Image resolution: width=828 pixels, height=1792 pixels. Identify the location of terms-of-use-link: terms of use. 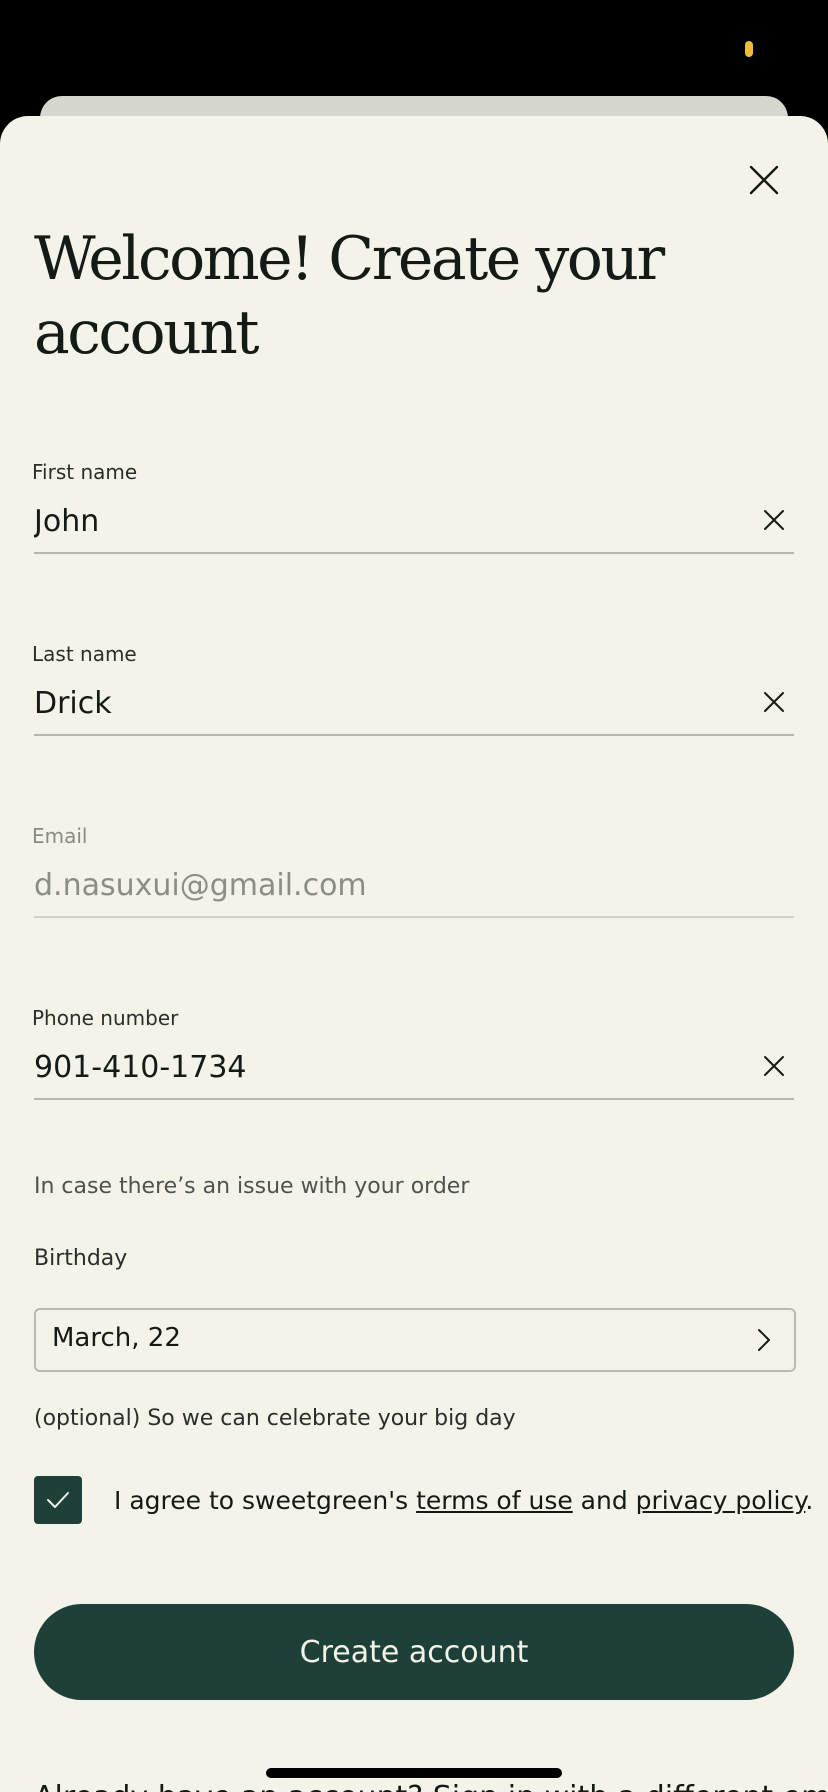
(494, 1500).